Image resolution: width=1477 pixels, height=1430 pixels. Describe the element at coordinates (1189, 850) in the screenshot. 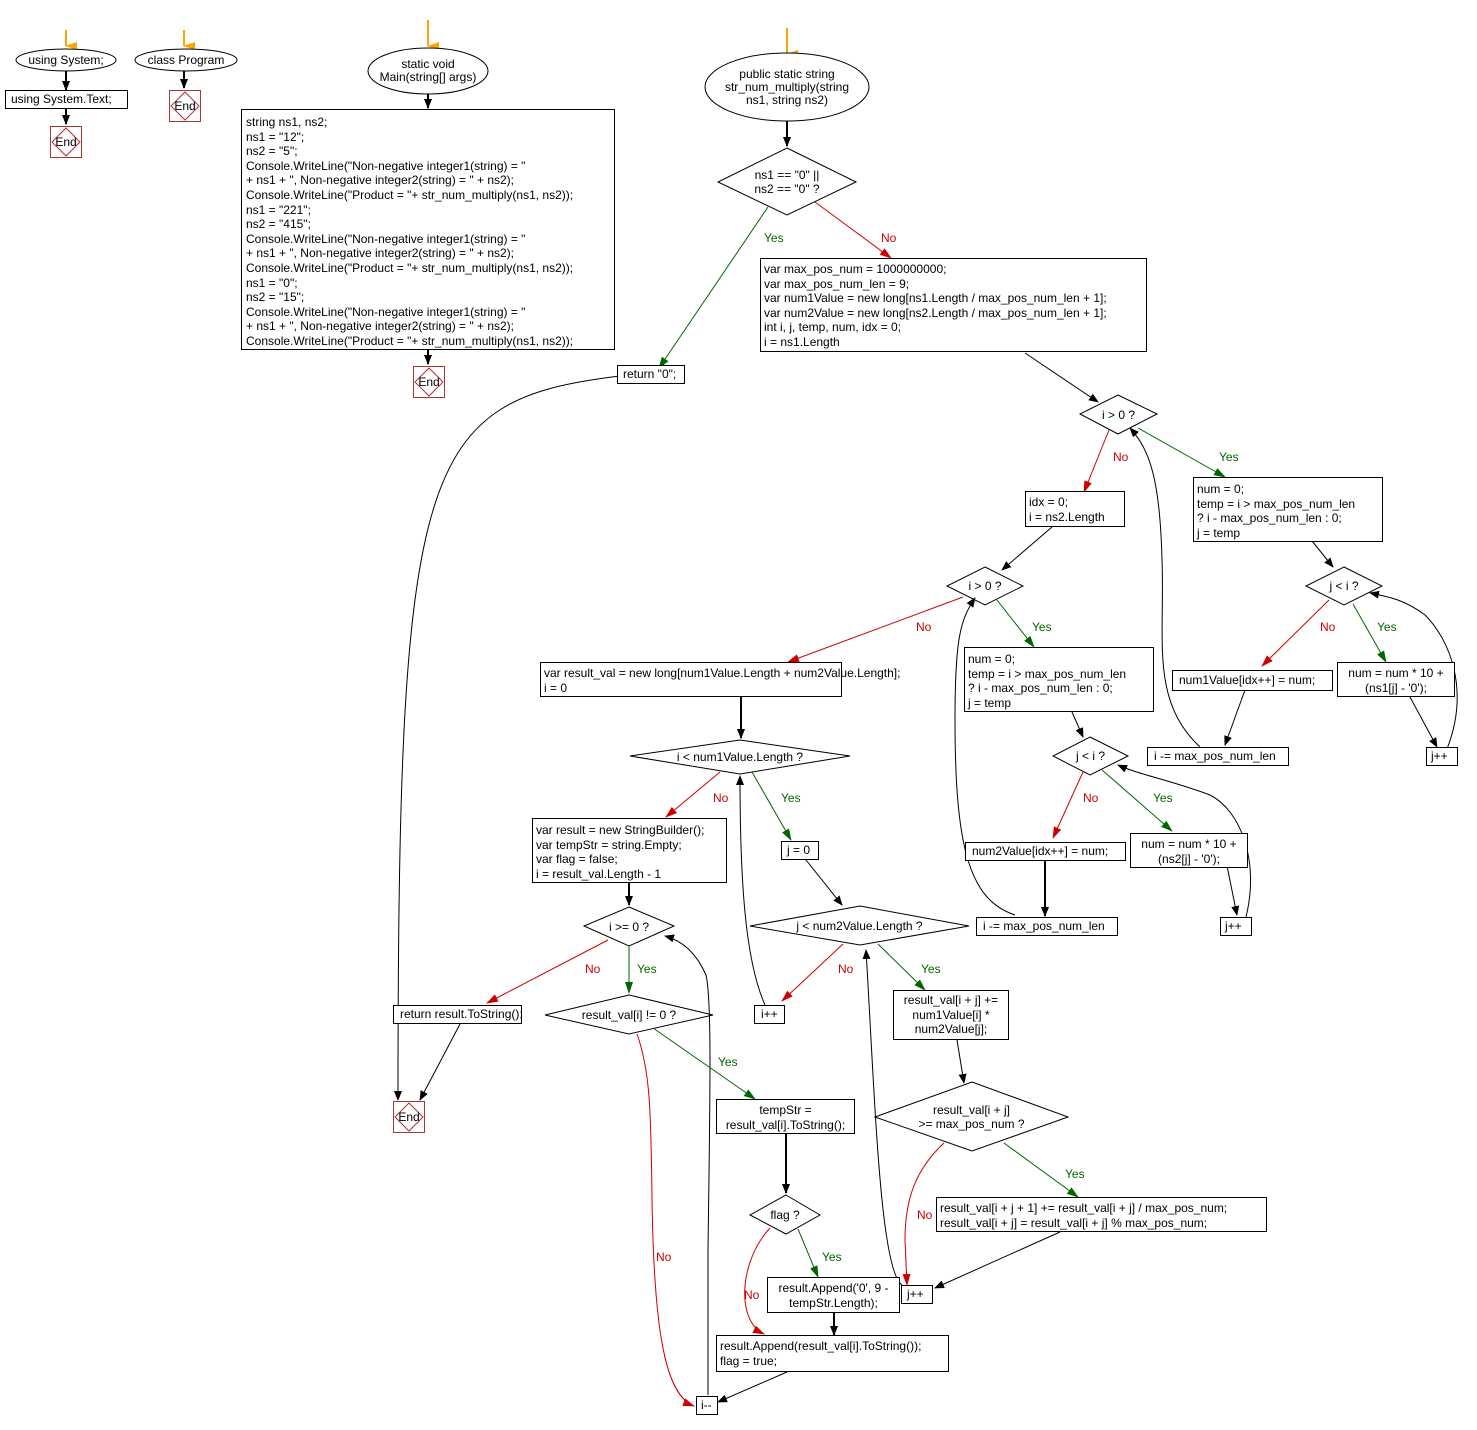

I see `num-calc-ns2-block: num = num * 10 + (ns2[j] - '0');` at that location.